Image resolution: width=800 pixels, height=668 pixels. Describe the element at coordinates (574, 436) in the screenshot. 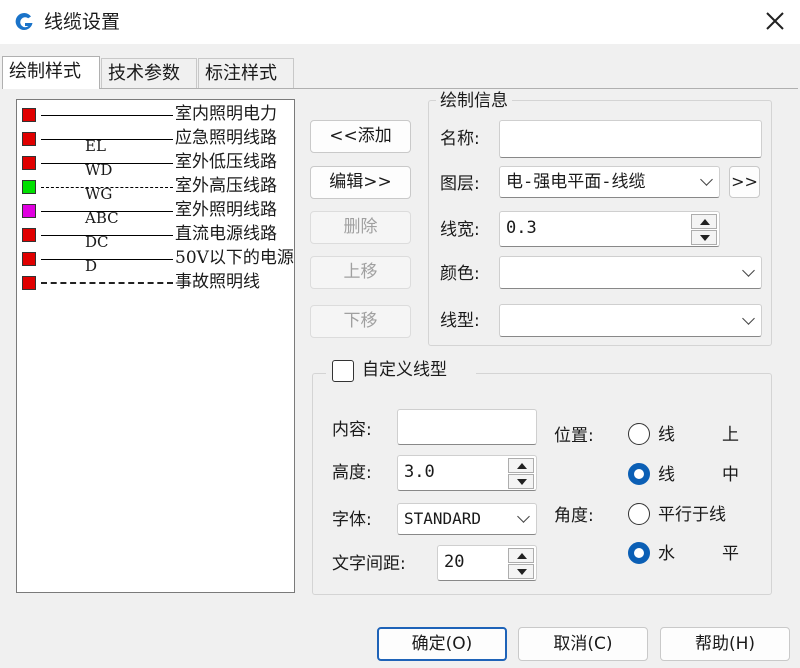

I see `position-label: 位置:` at that location.